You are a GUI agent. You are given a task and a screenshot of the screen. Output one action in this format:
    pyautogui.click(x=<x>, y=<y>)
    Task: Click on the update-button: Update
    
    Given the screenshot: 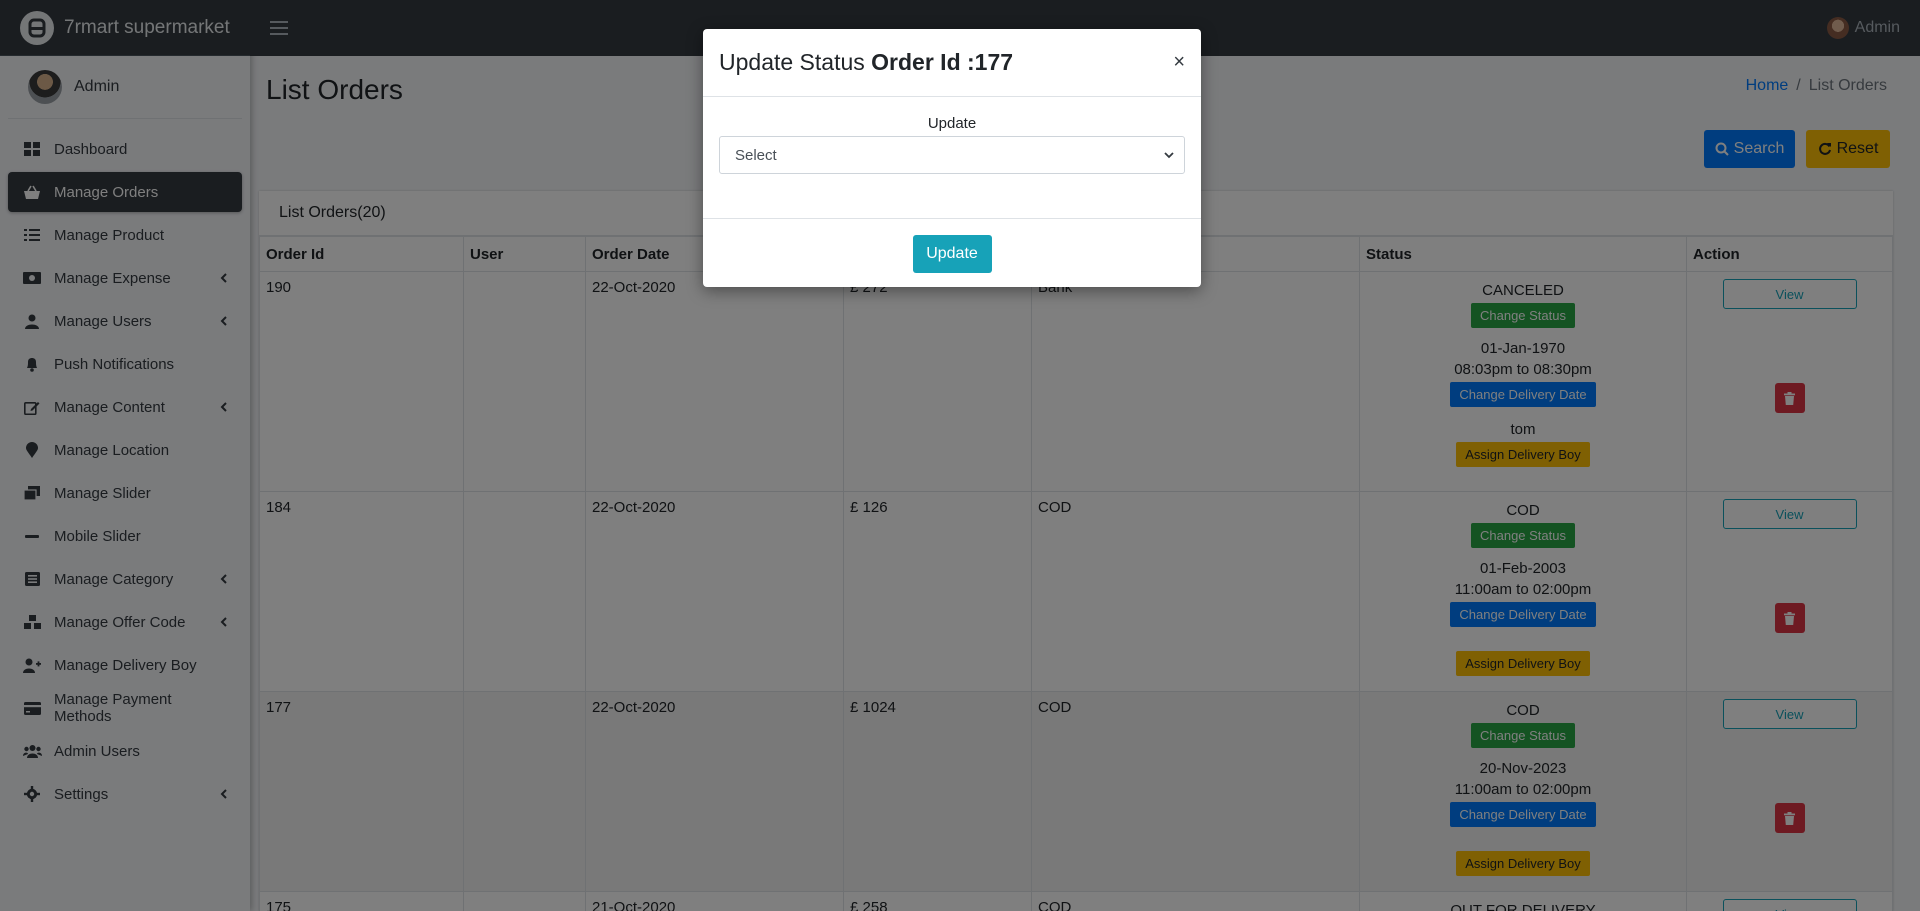 What is the action you would take?
    pyautogui.click(x=952, y=254)
    